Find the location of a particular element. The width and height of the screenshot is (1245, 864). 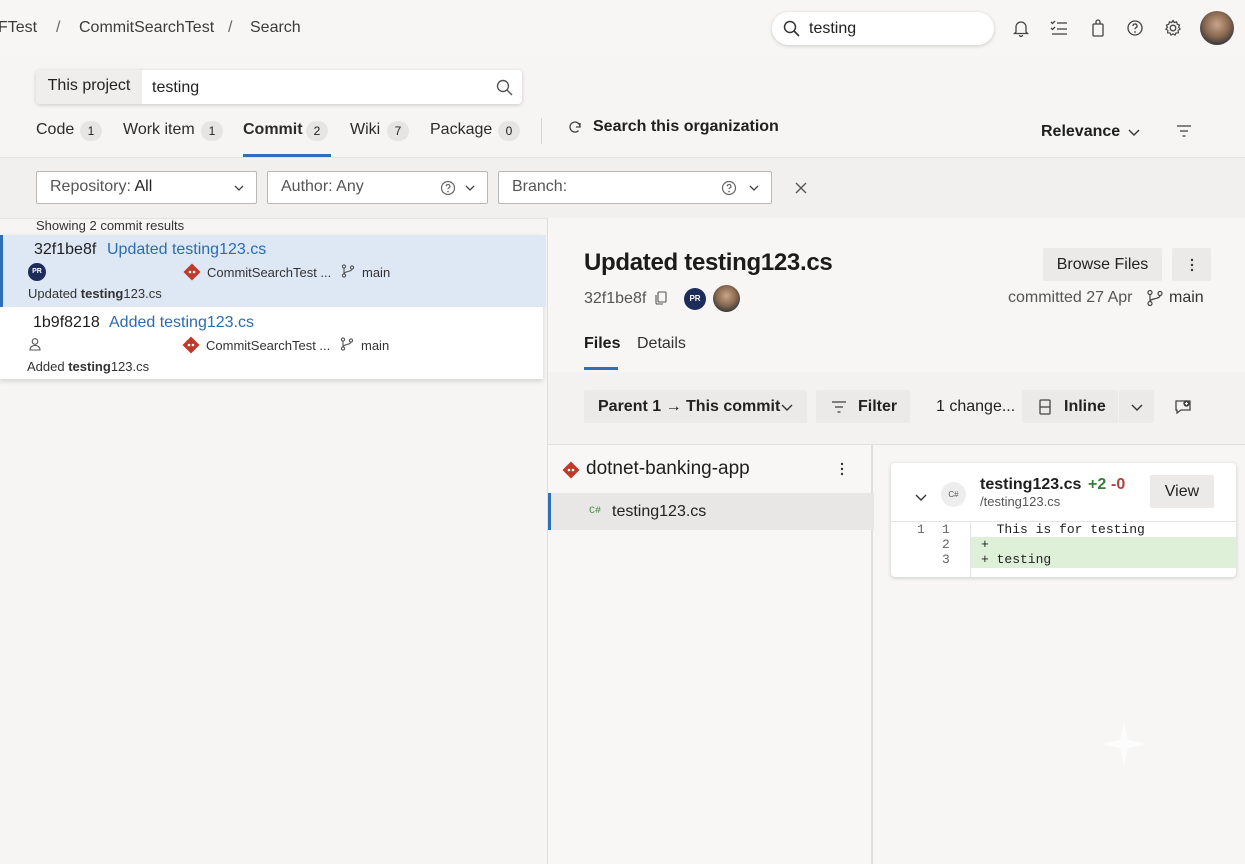

committer-avatar is located at coordinates (726, 298).